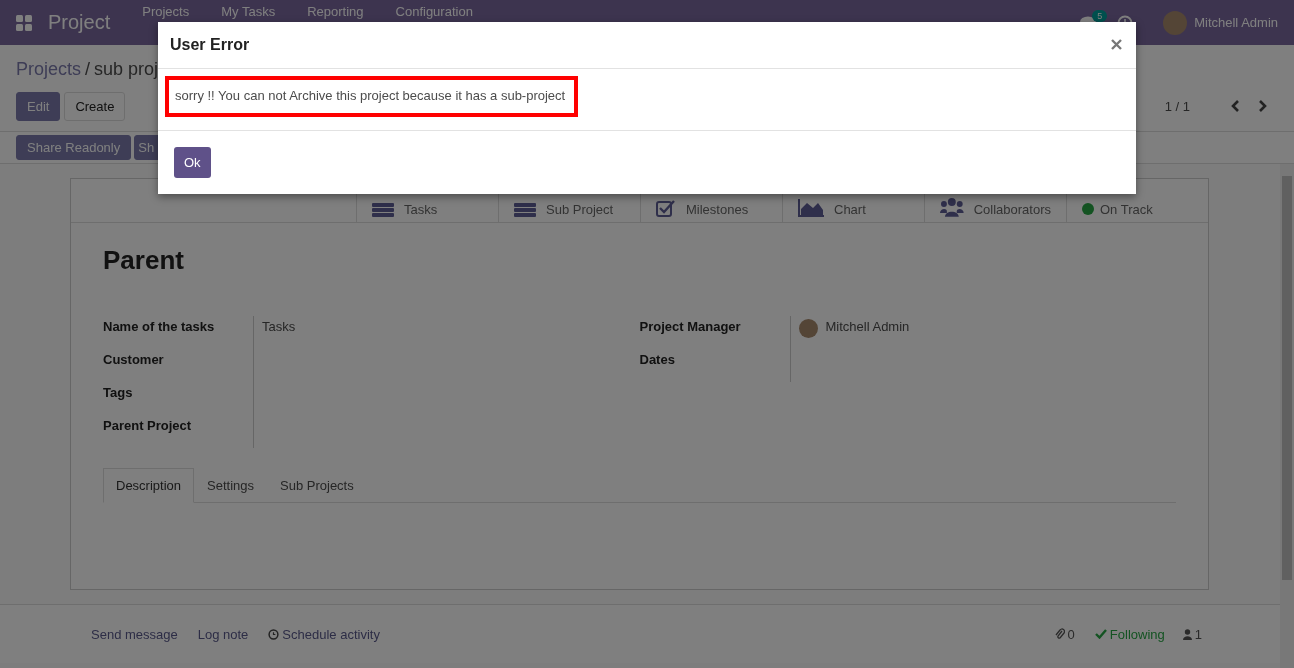 Image resolution: width=1294 pixels, height=668 pixels. What do you see at coordinates (38, 106) in the screenshot?
I see `edit-button: Edit` at bounding box center [38, 106].